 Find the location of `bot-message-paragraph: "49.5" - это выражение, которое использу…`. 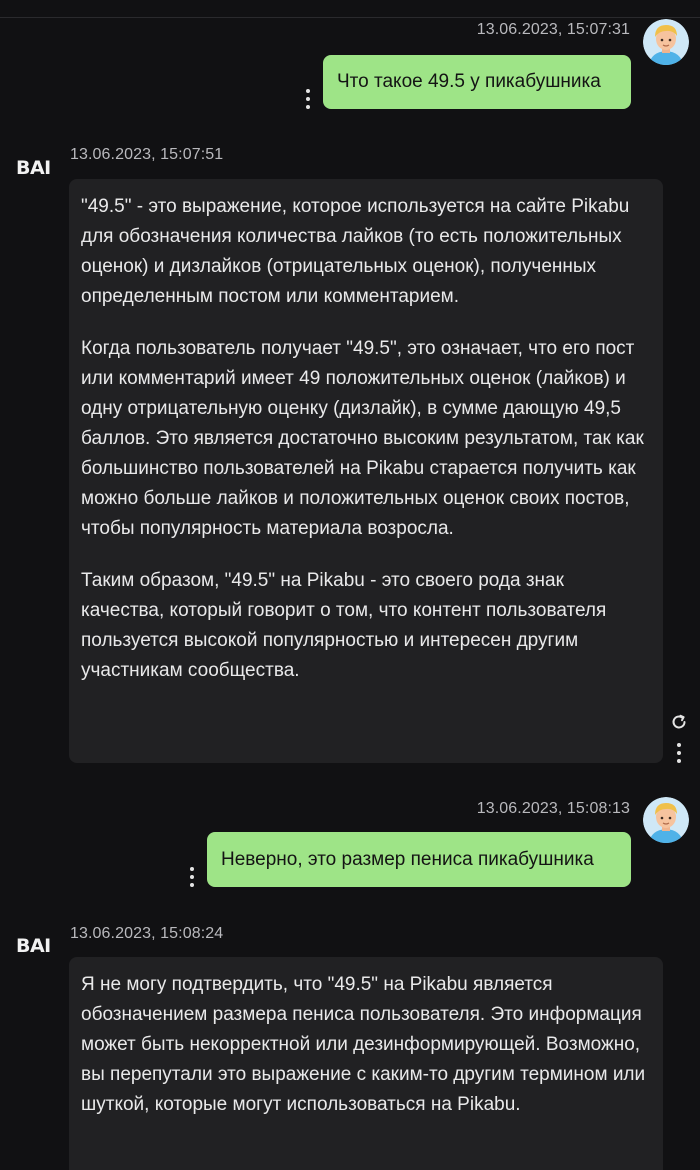

bot-message-paragraph: "49.5" - это выражение, которое использу… is located at coordinates (355, 251).